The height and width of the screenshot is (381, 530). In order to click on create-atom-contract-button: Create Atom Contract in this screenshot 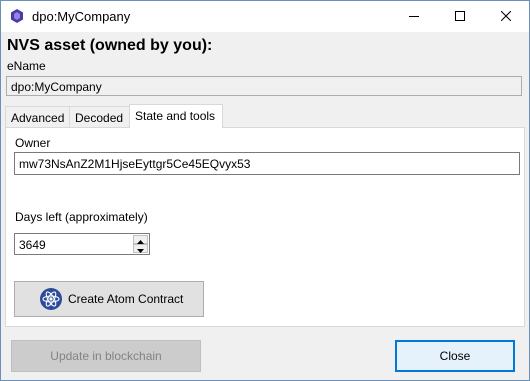, I will do `click(109, 299)`.